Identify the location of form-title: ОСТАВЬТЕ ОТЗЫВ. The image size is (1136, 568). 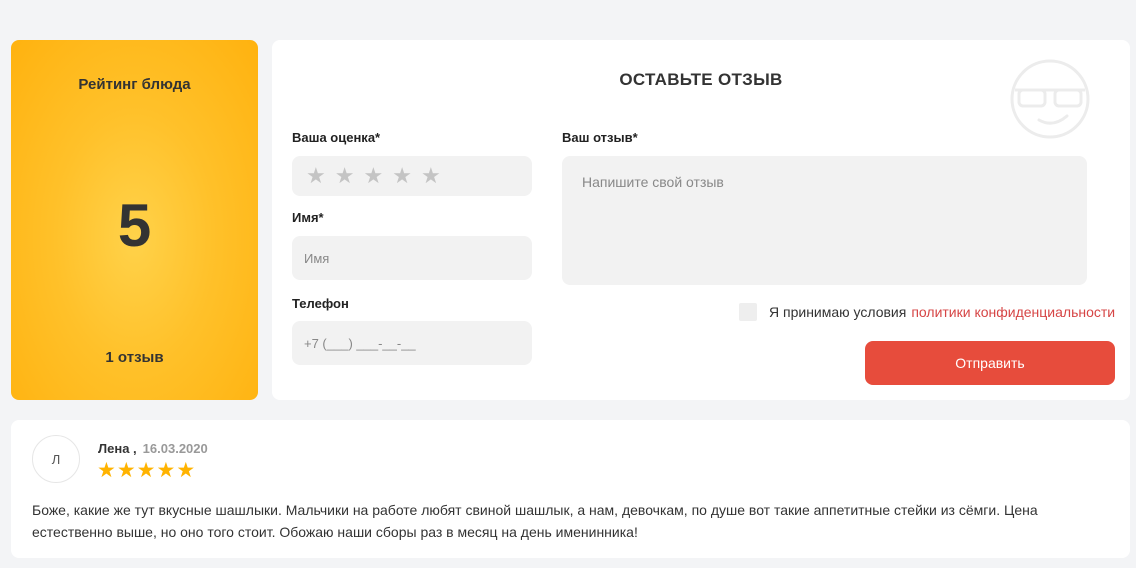
(701, 79).